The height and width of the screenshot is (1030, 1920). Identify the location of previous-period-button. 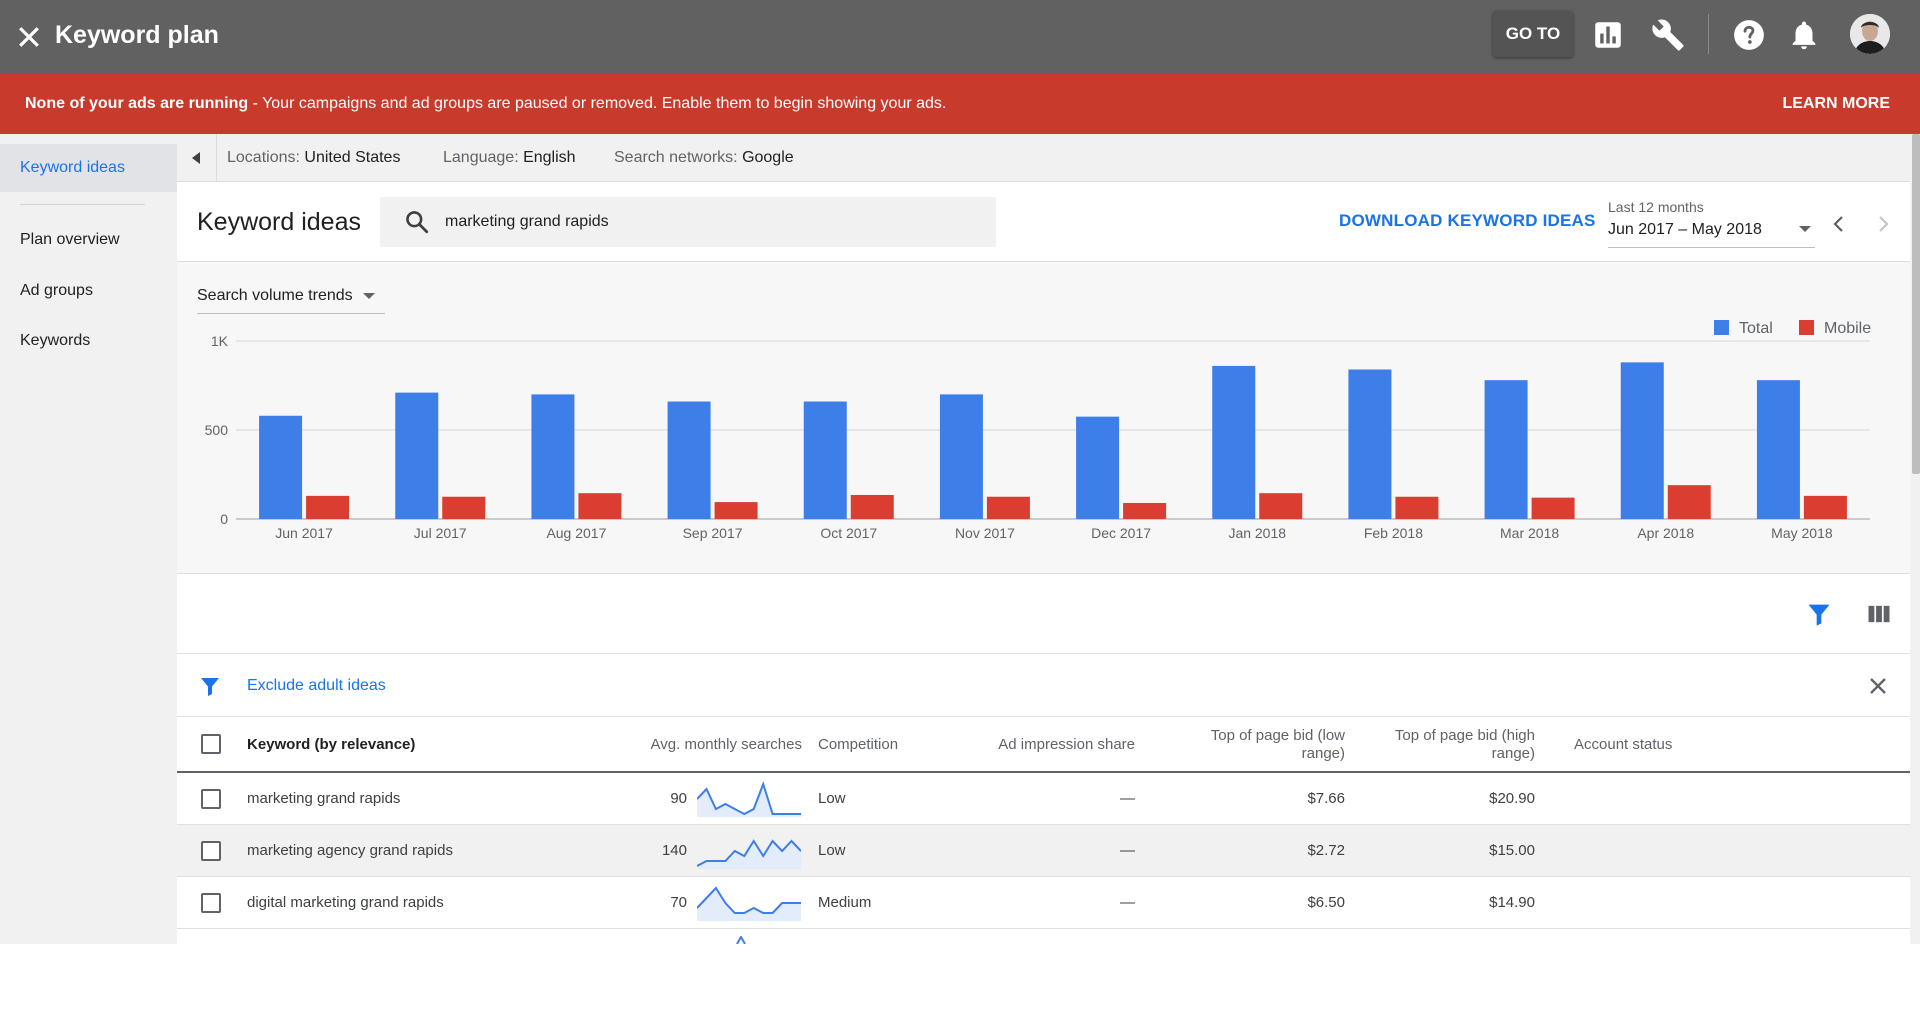
(1839, 224).